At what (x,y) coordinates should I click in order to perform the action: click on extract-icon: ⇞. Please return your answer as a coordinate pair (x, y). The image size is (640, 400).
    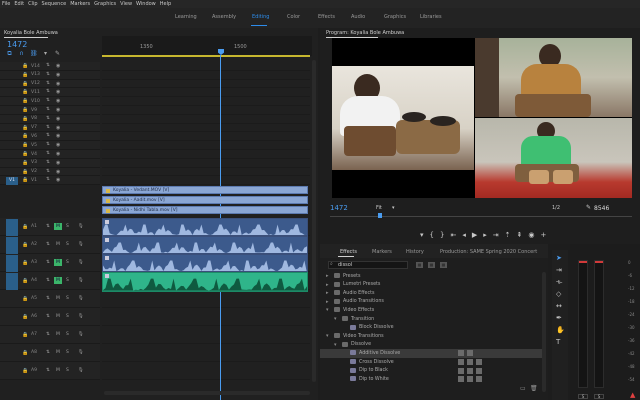
    Looking at the image, I should click on (520, 235).